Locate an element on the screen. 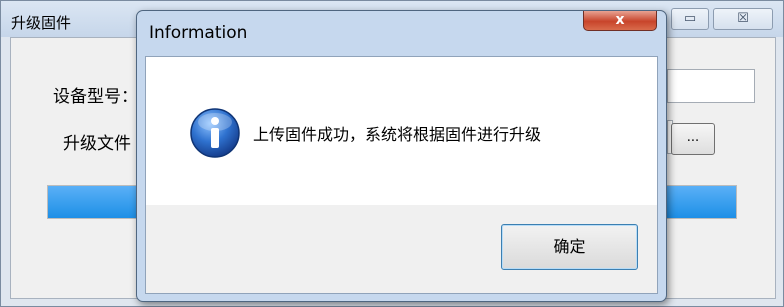 Image resolution: width=784 pixels, height=307 pixels. device-model-field is located at coordinates (711, 86).